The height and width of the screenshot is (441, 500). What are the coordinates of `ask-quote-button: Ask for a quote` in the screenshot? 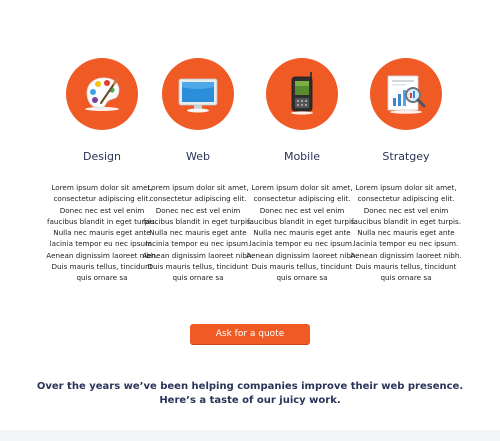 It's located at (250, 334).